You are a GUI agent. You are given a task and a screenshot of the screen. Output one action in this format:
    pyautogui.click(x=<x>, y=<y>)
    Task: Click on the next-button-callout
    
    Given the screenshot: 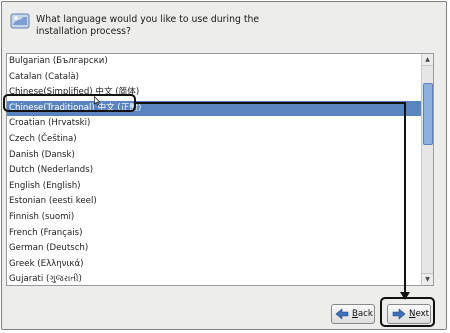 What is the action you would take?
    pyautogui.click(x=407, y=312)
    